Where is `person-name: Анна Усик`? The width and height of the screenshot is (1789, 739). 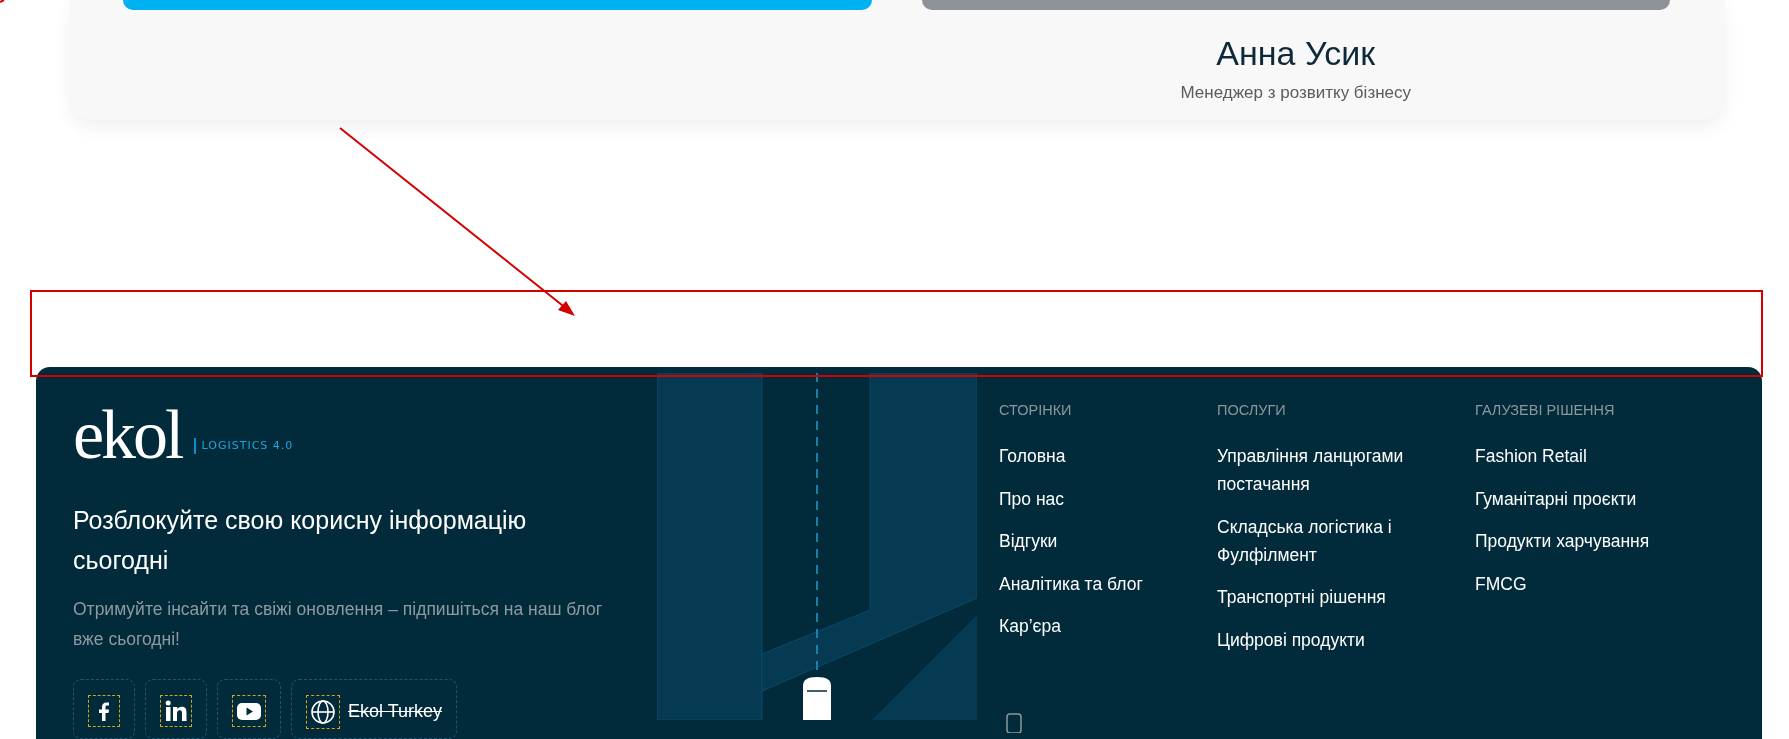
person-name: Анна Усик is located at coordinates (1296, 53).